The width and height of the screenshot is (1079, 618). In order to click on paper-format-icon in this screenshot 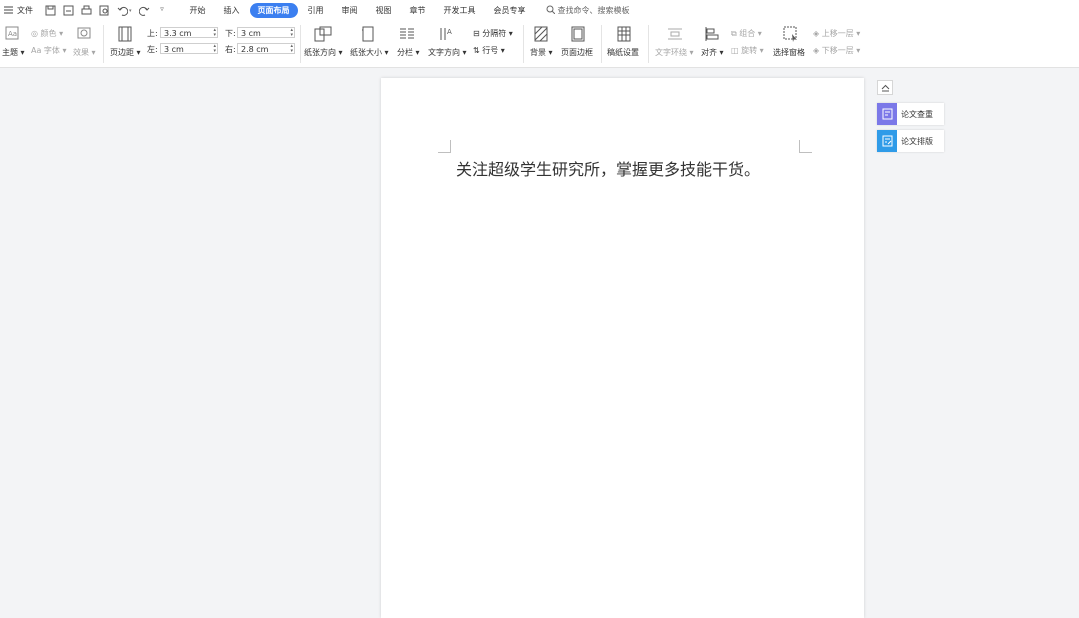, I will do `click(887, 141)`.